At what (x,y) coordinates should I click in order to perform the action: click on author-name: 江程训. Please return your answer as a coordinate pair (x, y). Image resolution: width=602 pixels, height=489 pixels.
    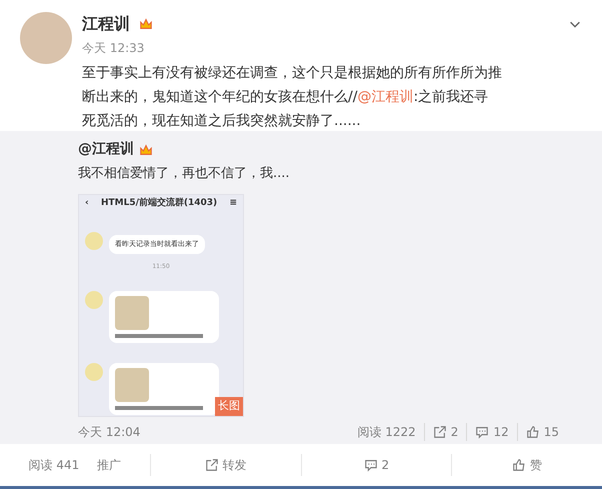
    Looking at the image, I should click on (106, 24).